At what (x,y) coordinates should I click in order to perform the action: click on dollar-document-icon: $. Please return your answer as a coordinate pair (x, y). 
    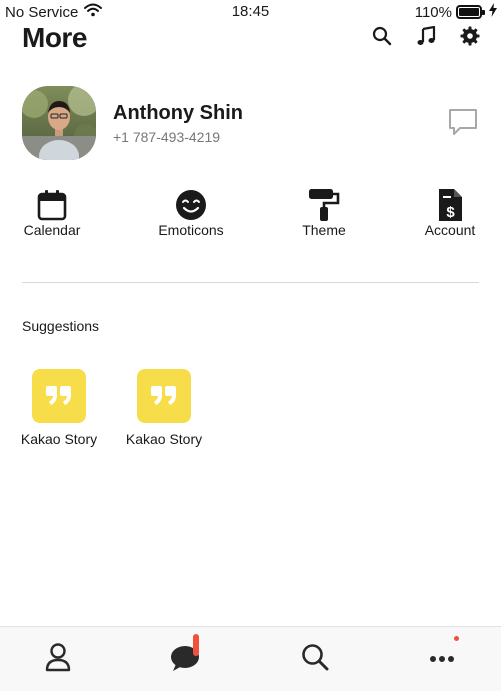
    Looking at the image, I should click on (450, 205).